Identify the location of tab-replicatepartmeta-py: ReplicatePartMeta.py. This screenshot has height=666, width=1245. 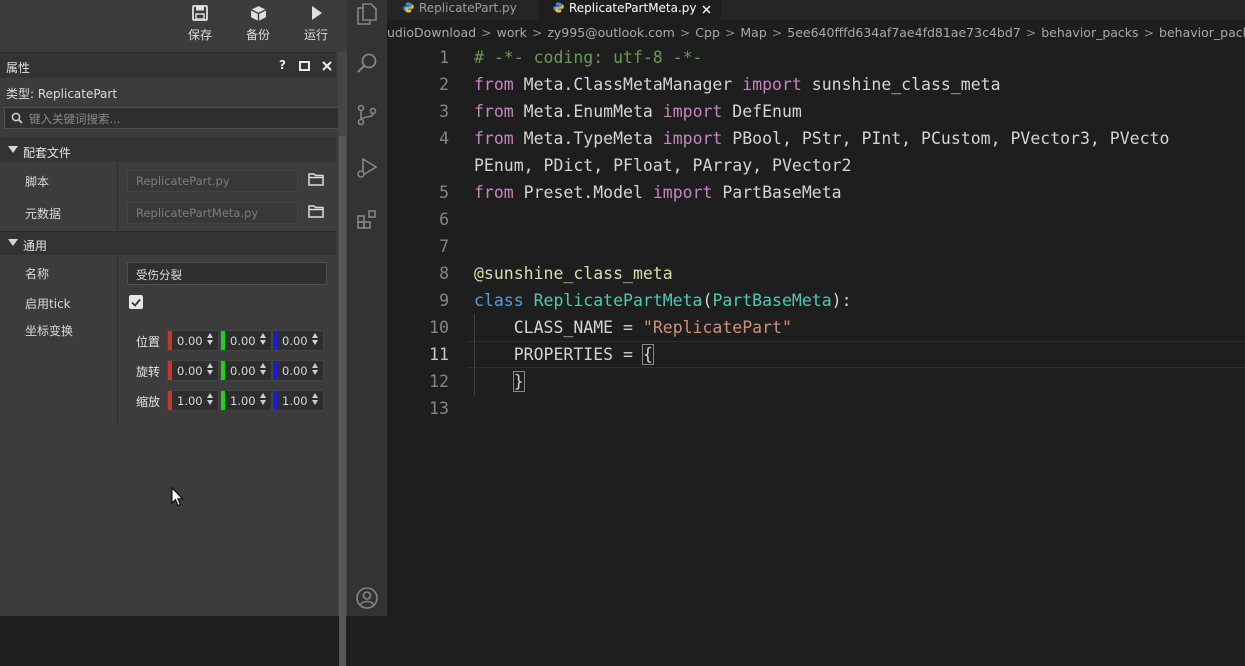
(630, 10).